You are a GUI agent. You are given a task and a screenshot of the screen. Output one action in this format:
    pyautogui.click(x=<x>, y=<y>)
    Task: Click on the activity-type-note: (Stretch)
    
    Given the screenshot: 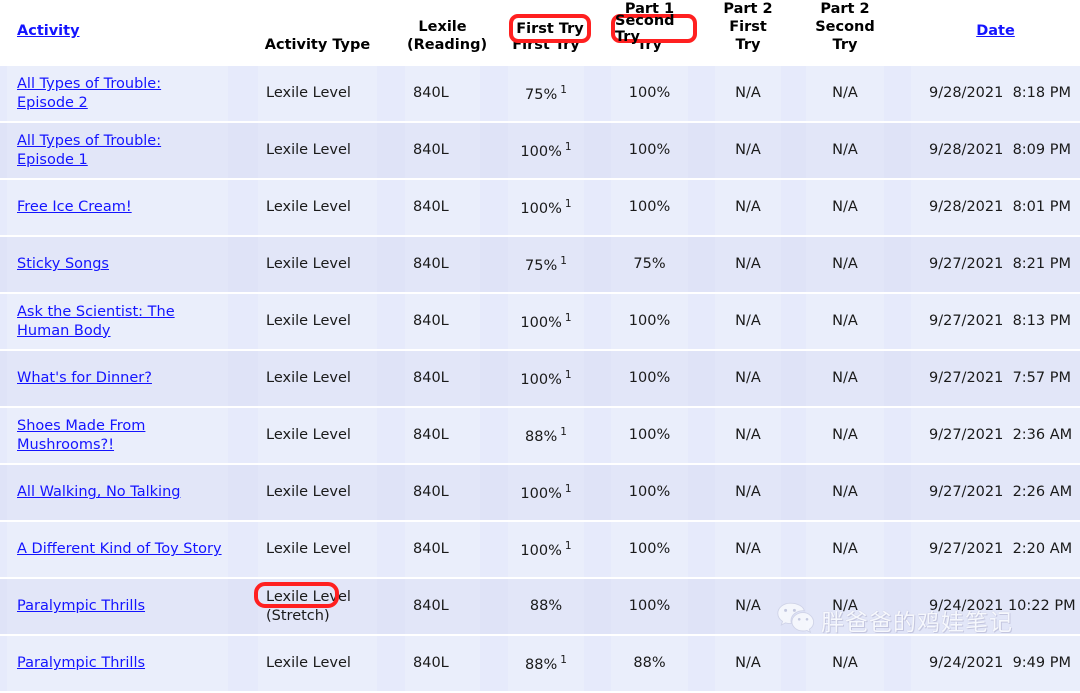 What is the action you would take?
    pyautogui.click(x=298, y=615)
    